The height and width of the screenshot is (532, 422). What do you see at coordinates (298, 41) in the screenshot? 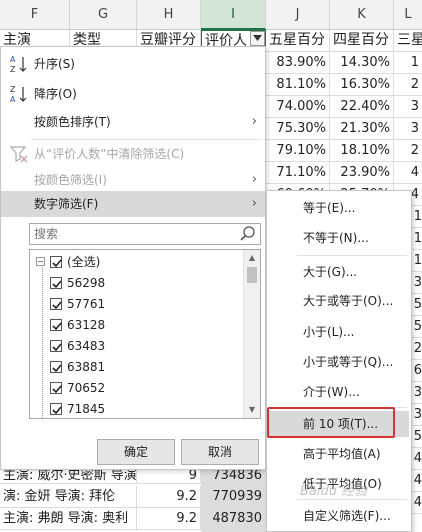
I see `header-cell-five-star: 五星百分` at bounding box center [298, 41].